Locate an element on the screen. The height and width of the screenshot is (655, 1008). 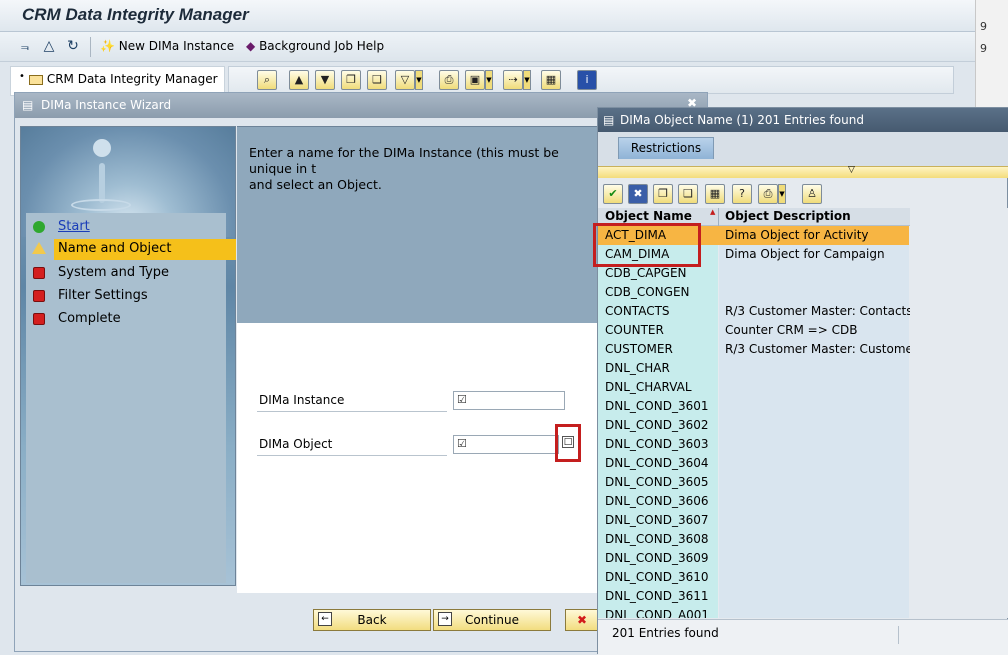
print-dropdown-icon: ▼ is located at coordinates (782, 194).